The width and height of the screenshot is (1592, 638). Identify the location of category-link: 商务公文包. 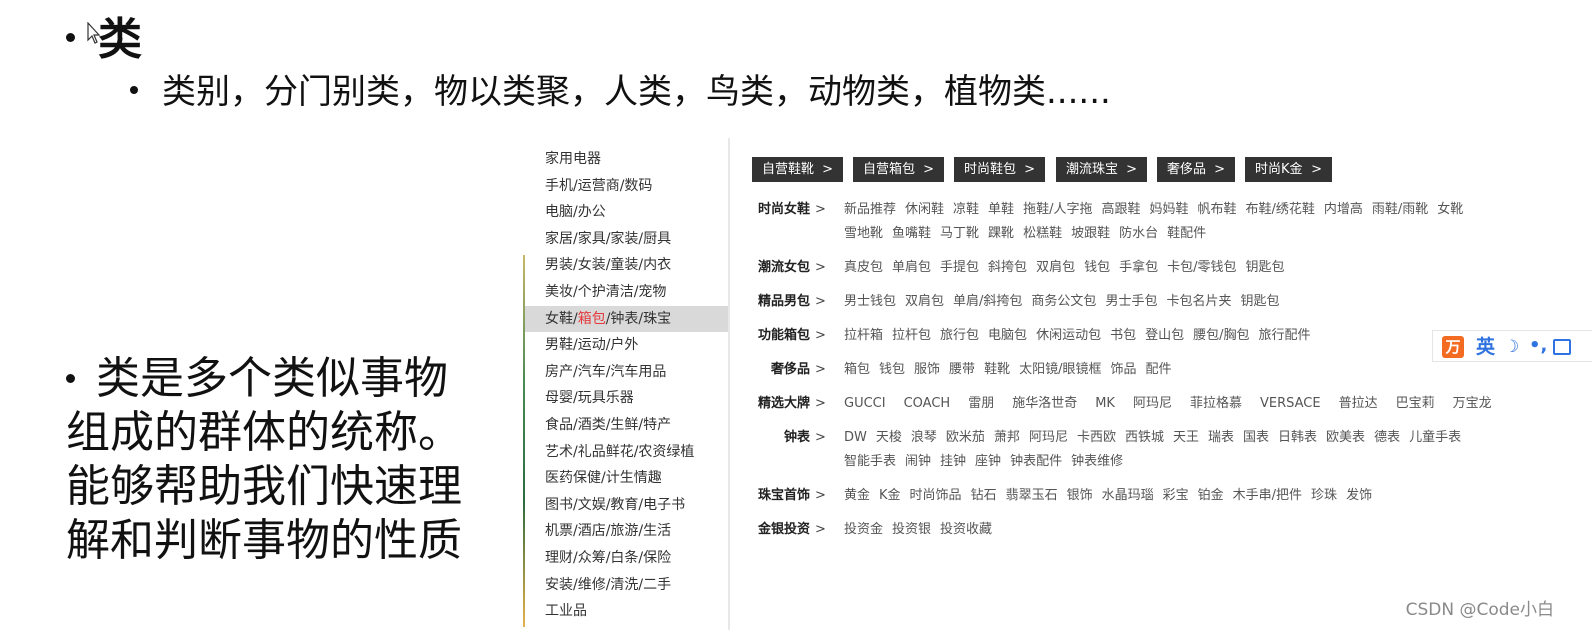
(1063, 301).